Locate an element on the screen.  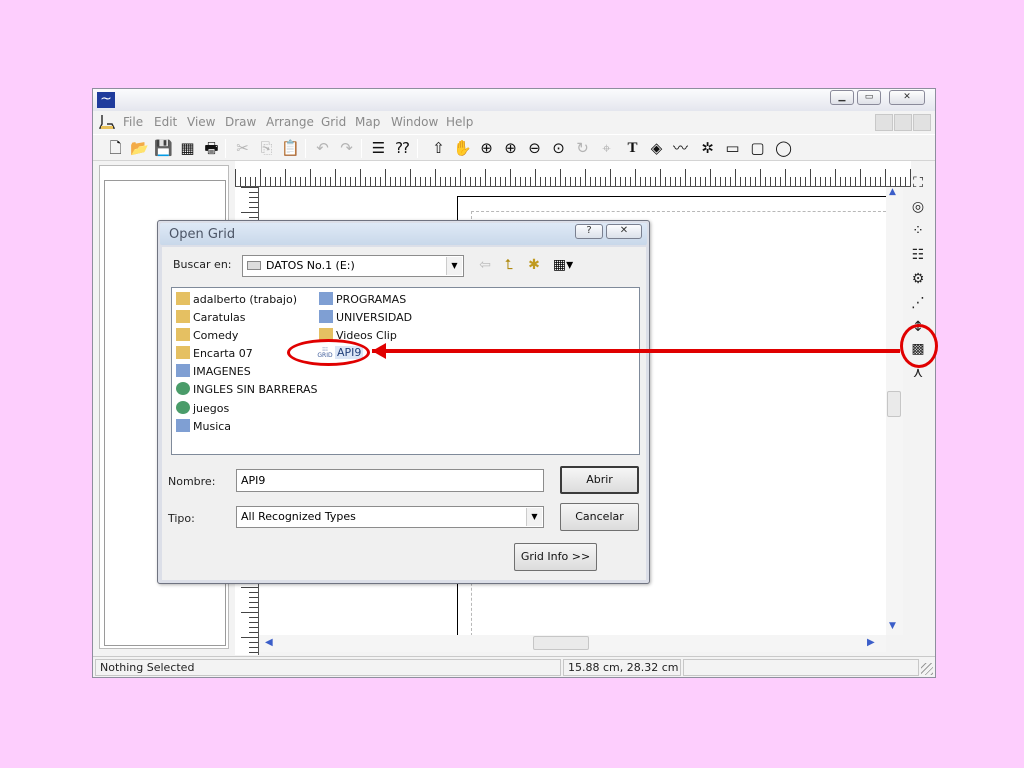
new-file-icon: 🗋 is located at coordinates (115, 148).